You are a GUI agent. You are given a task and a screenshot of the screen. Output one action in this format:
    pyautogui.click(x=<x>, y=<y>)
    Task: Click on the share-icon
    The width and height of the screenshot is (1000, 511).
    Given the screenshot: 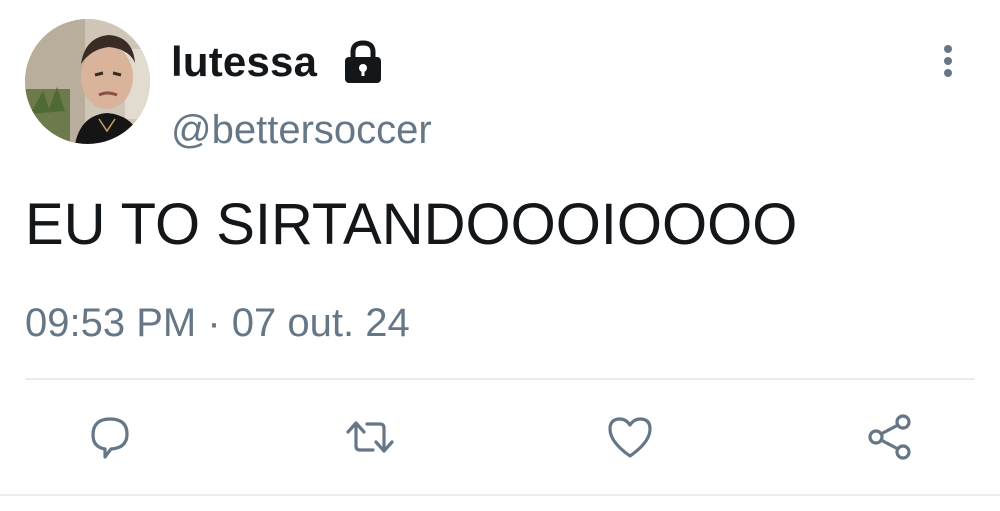 What is the action you would take?
    pyautogui.click(x=889, y=437)
    